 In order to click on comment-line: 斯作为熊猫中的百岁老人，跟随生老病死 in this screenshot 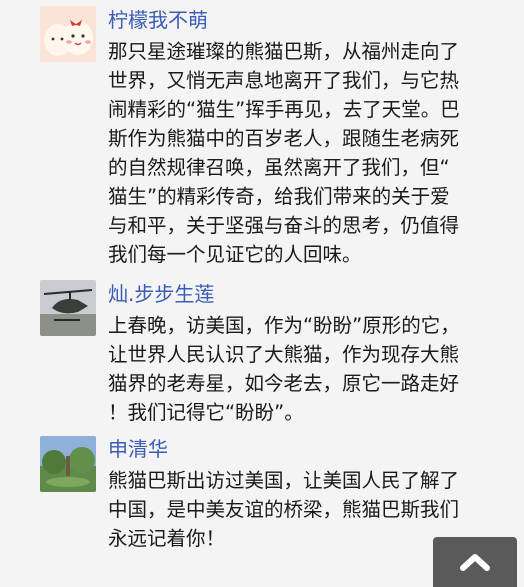, I will do `click(284, 138)`.